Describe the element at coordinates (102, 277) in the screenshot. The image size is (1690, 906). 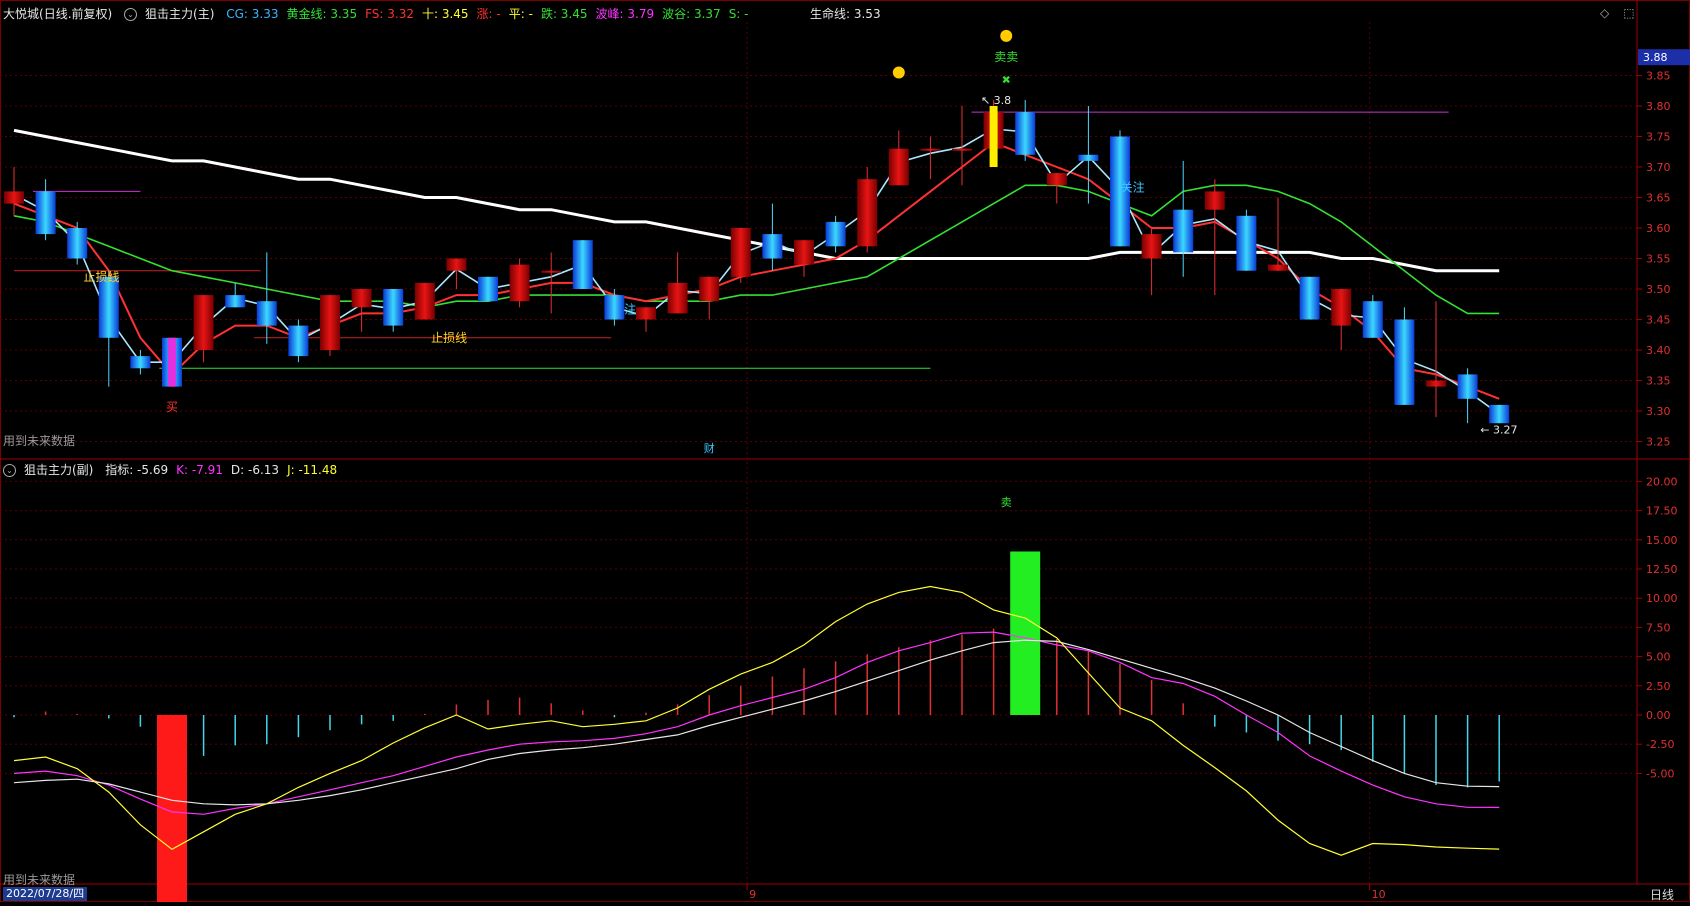
I see `stop-loss-label: 止损线` at that location.